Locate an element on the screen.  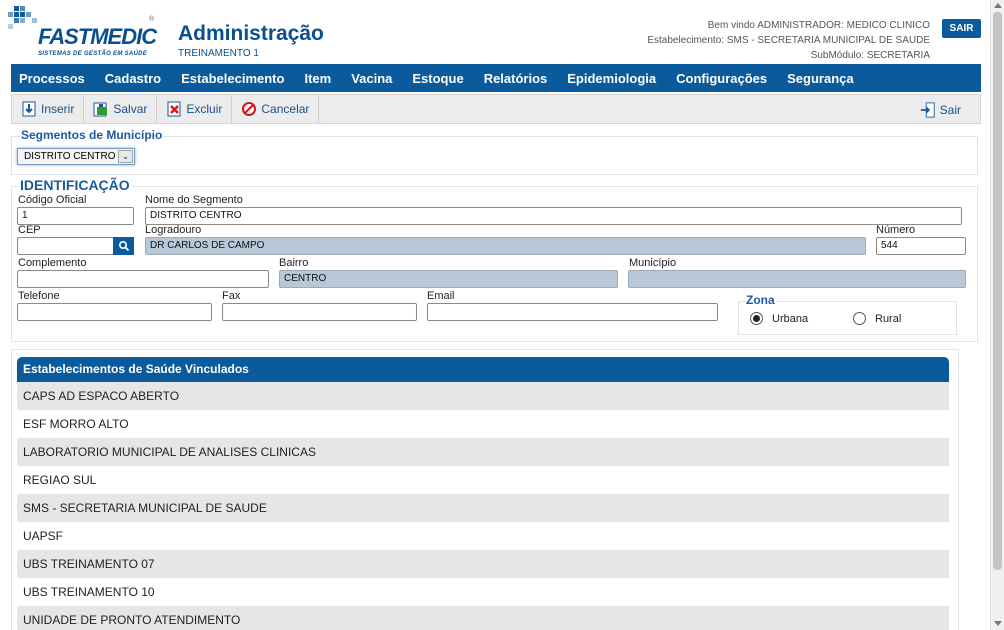
logout-button: SAIR is located at coordinates (961, 28).